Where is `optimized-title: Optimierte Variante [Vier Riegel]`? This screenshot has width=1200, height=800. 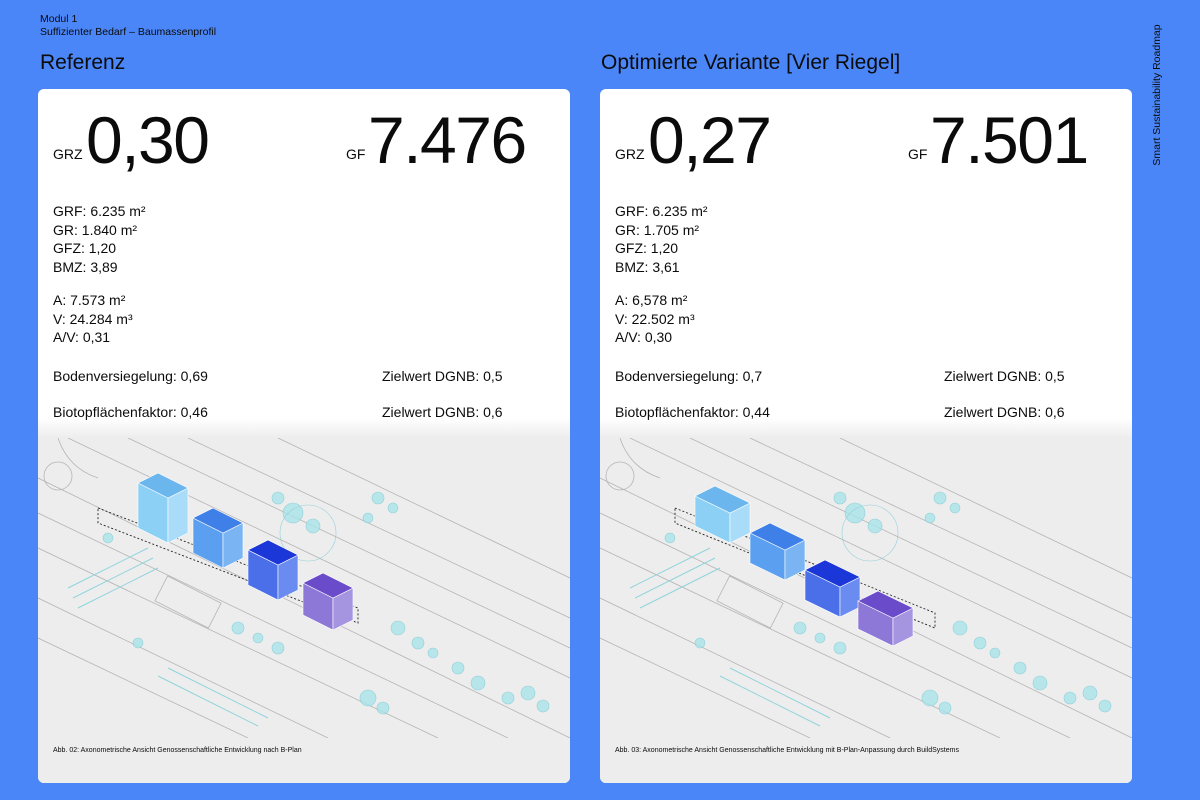 optimized-title: Optimierte Variante [Vier Riegel] is located at coordinates (751, 62).